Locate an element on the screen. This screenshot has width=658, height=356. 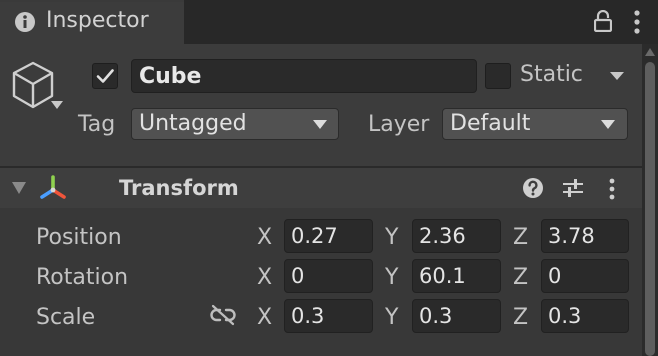
position-z-field: 3.78 is located at coordinates (585, 236).